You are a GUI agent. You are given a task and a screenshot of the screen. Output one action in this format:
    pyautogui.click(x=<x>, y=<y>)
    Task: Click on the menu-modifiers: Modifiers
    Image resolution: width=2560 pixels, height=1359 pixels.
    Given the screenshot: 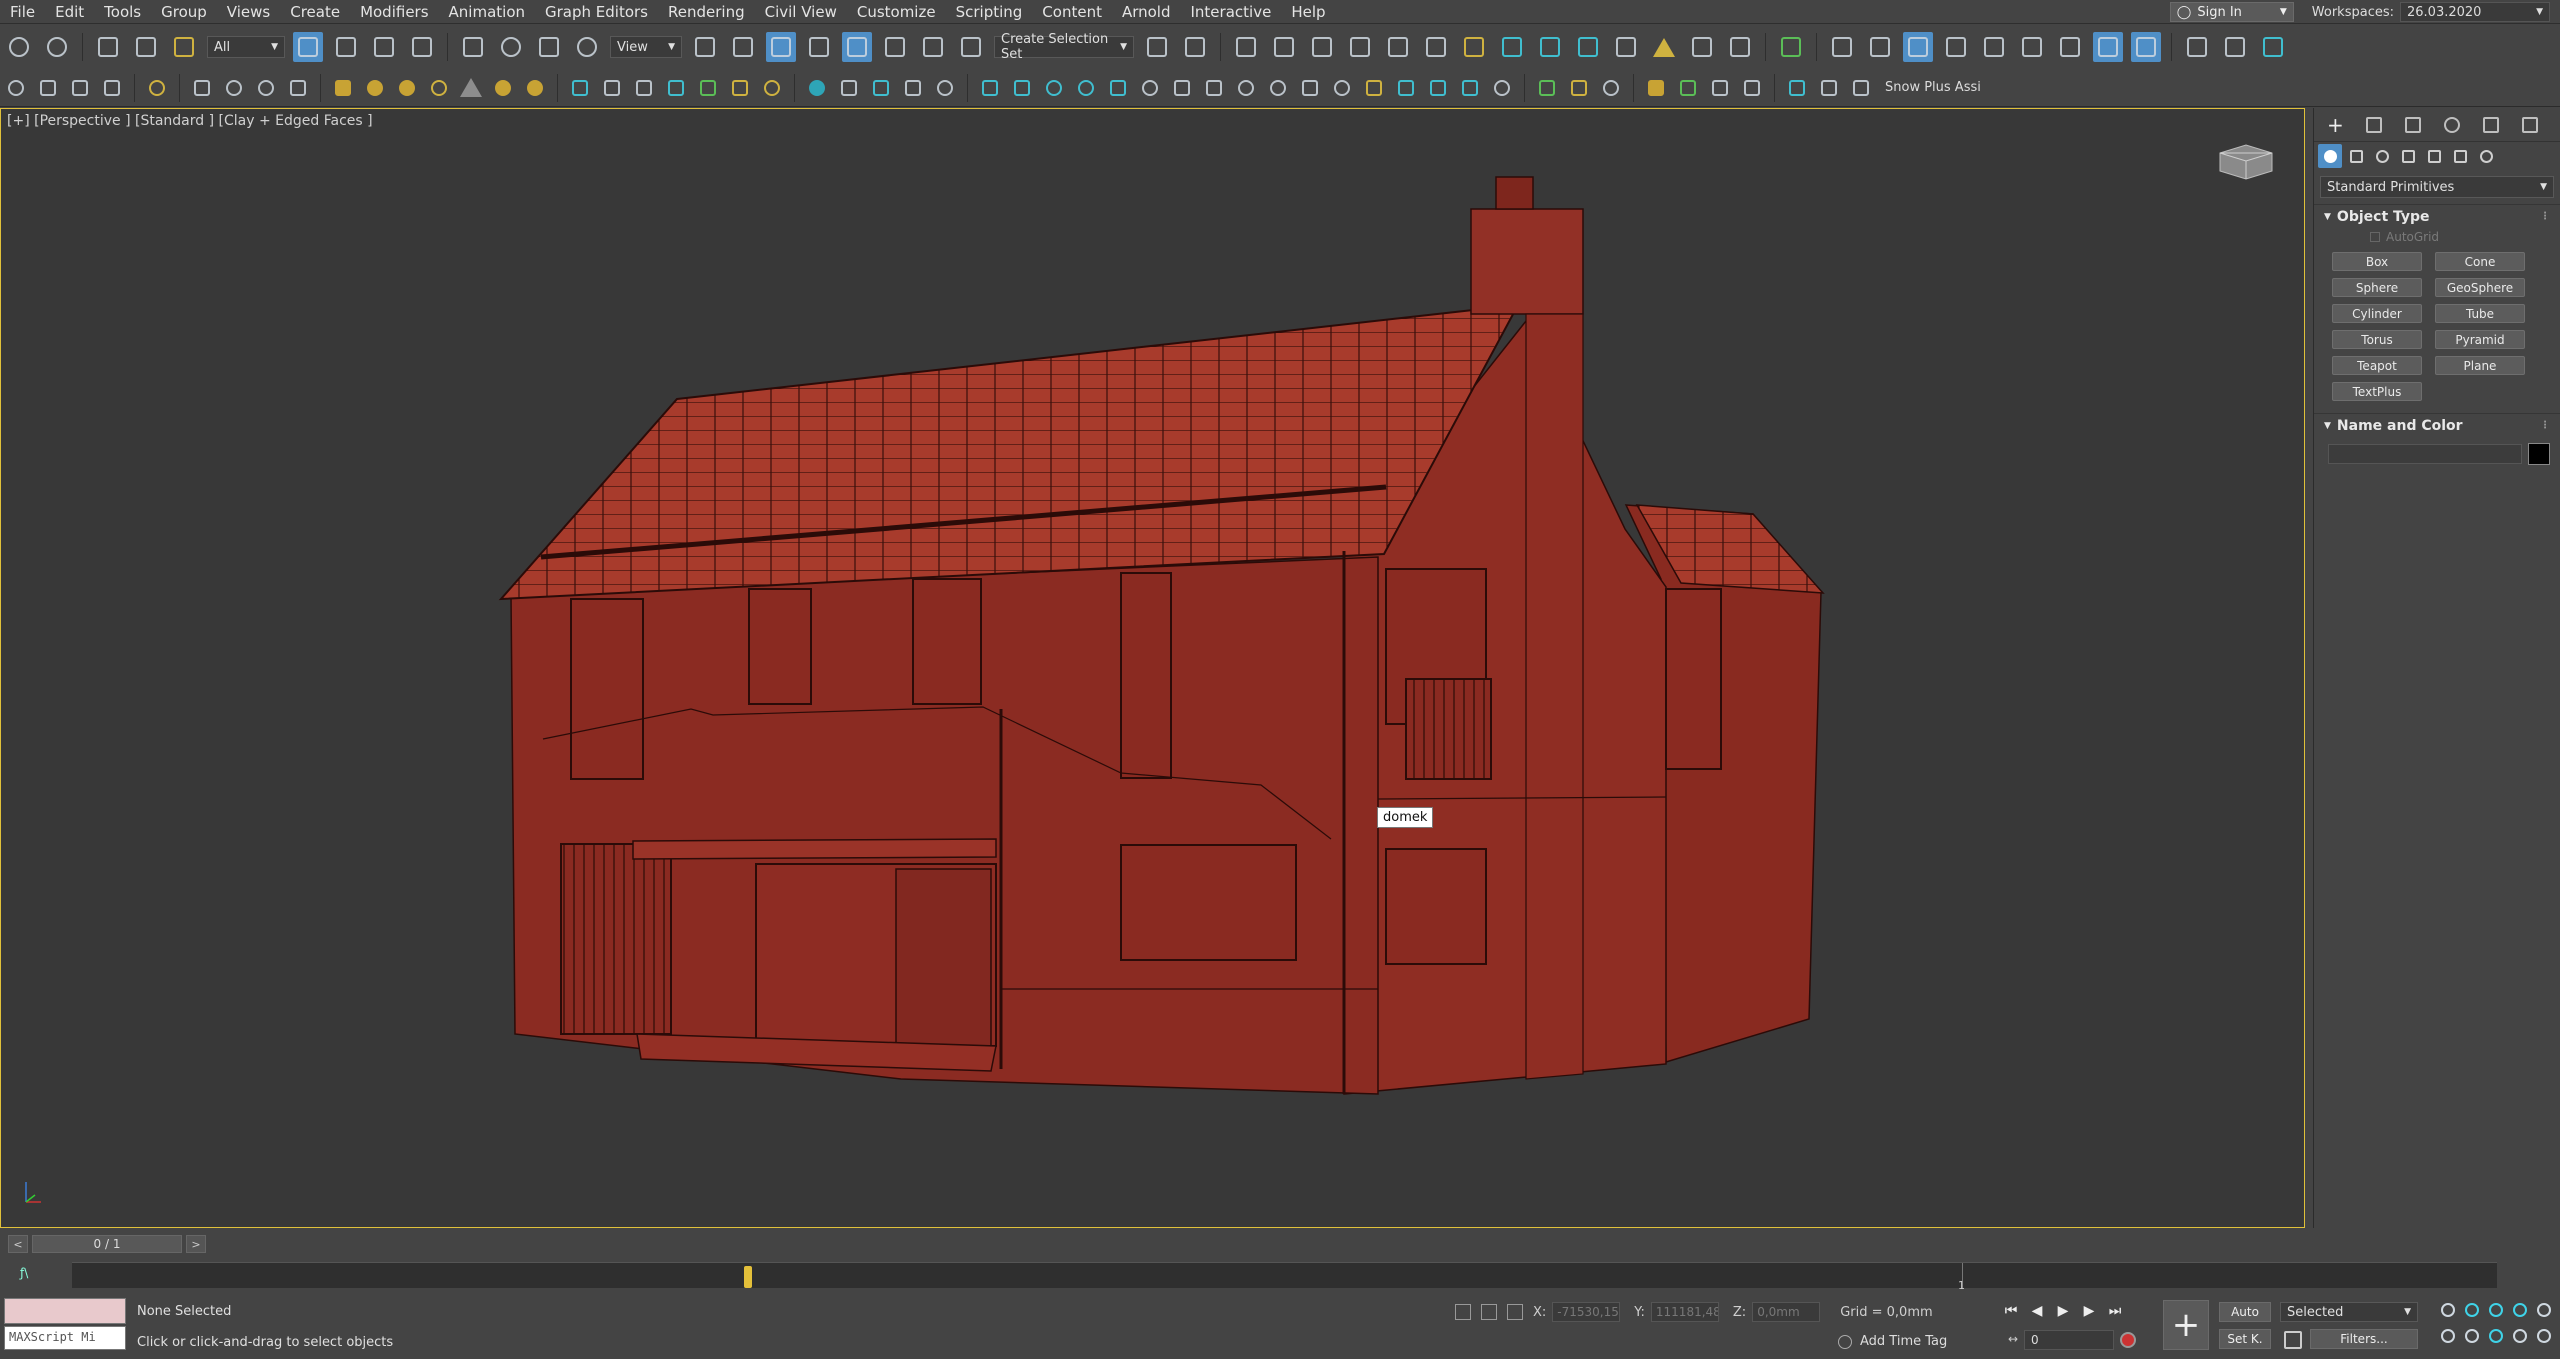 What is the action you would take?
    pyautogui.click(x=394, y=12)
    